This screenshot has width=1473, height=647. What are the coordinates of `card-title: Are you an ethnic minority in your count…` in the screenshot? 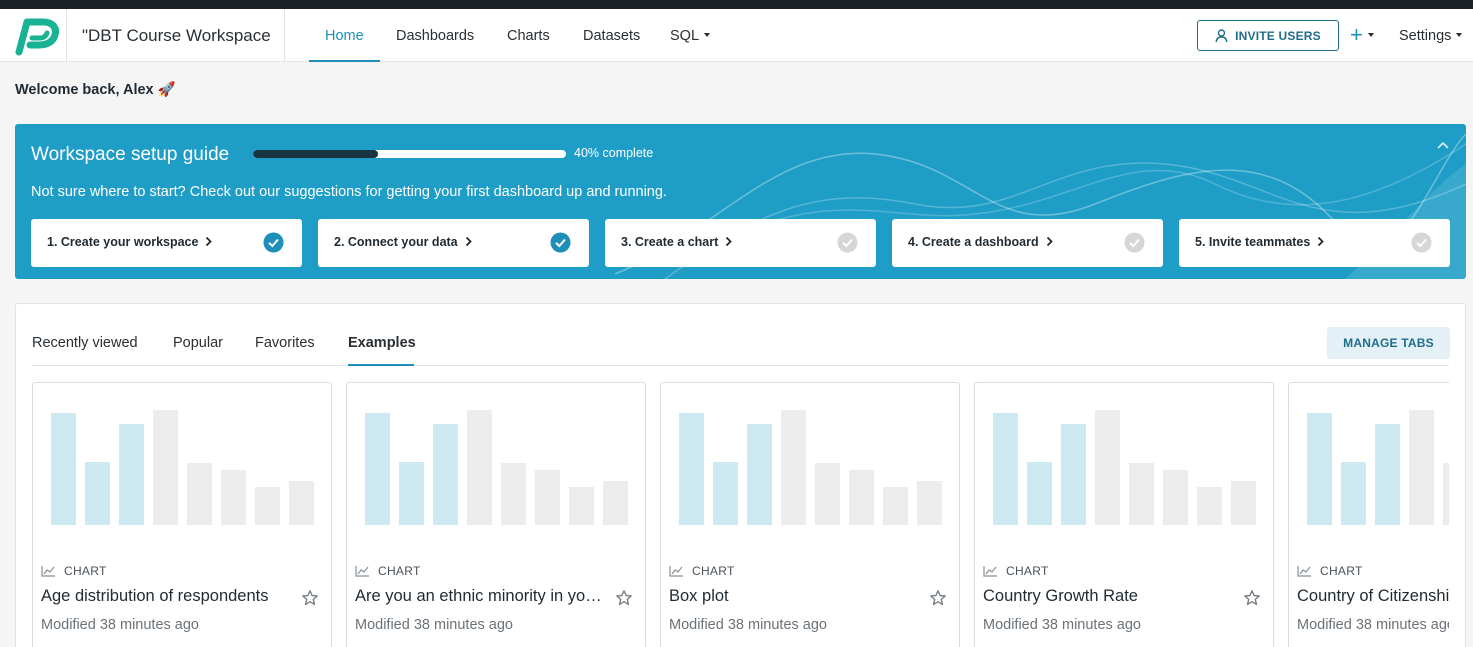 It's located at (479, 596).